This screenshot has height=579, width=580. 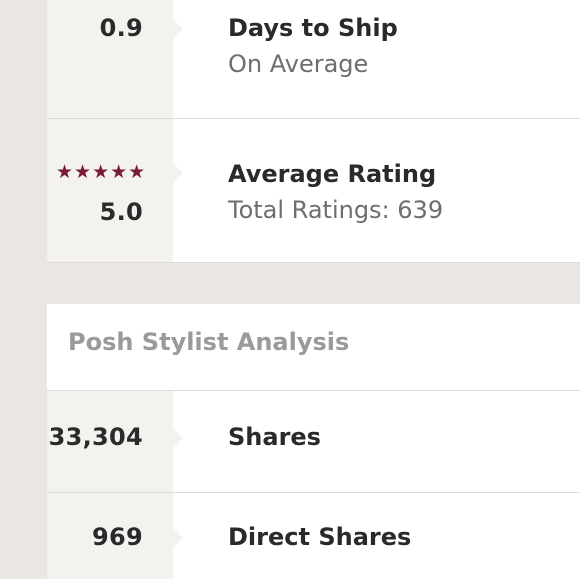 What do you see at coordinates (274, 437) in the screenshot?
I see `shares-label: Shares` at bounding box center [274, 437].